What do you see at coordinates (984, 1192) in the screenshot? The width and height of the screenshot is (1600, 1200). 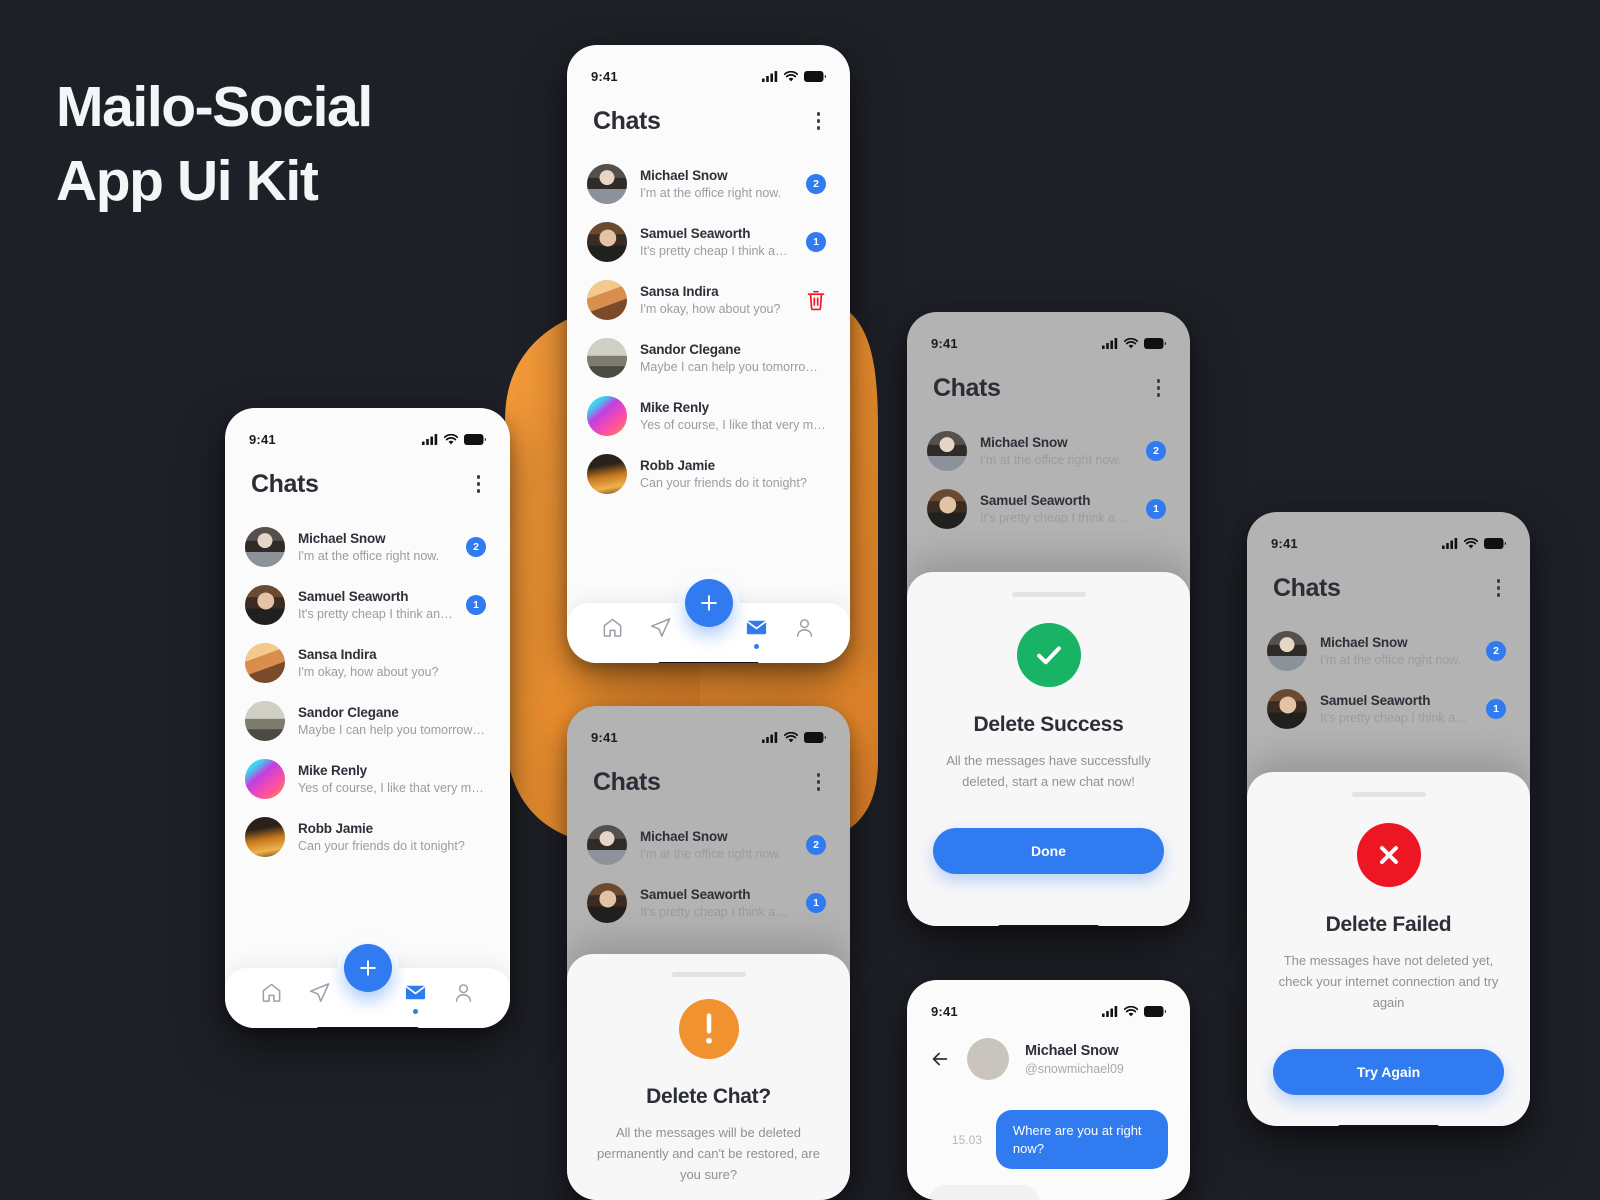 I see `message-bubble-incoming` at bounding box center [984, 1192].